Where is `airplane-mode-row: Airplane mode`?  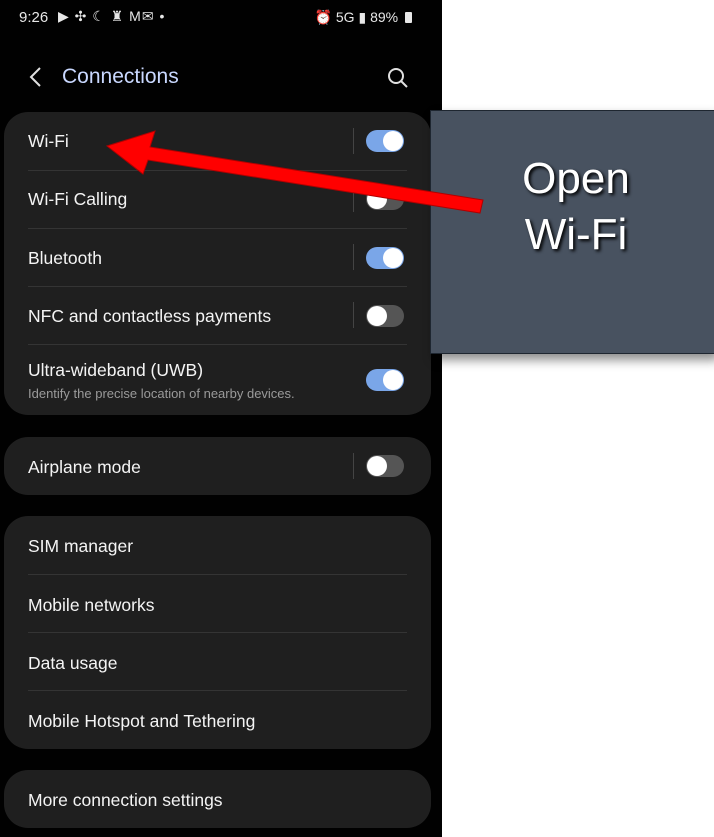
airplane-mode-row: Airplane mode is located at coordinates (217, 466).